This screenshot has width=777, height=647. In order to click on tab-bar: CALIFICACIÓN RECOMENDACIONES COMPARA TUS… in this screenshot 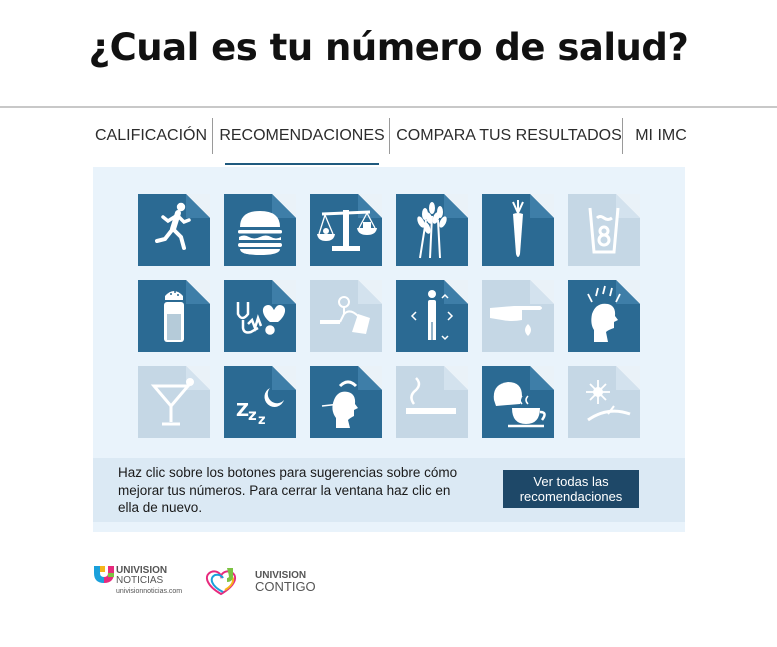, I will do `click(388, 142)`.